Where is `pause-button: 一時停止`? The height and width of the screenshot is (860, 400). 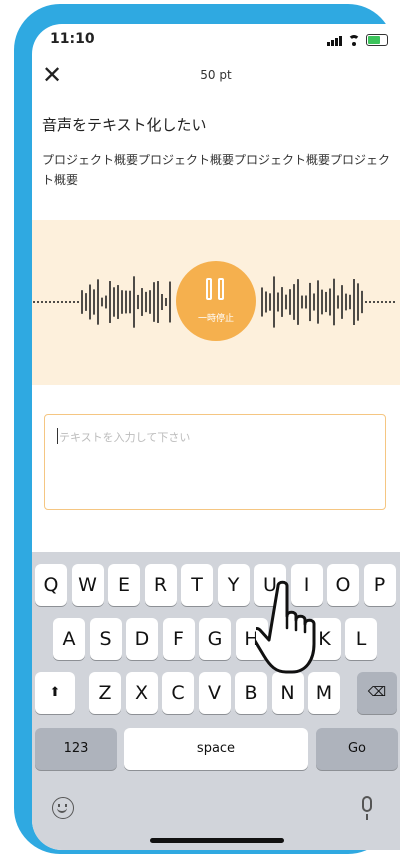 pause-button: 一時停止 is located at coordinates (216, 301).